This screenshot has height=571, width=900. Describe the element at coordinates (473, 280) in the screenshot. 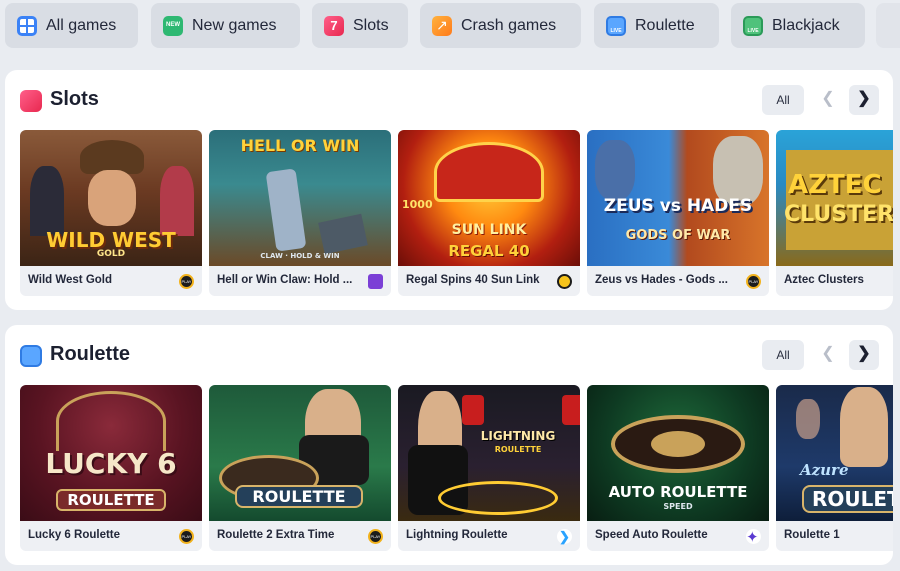

I see `game-name: Regal Spins 40 Sun Link` at that location.